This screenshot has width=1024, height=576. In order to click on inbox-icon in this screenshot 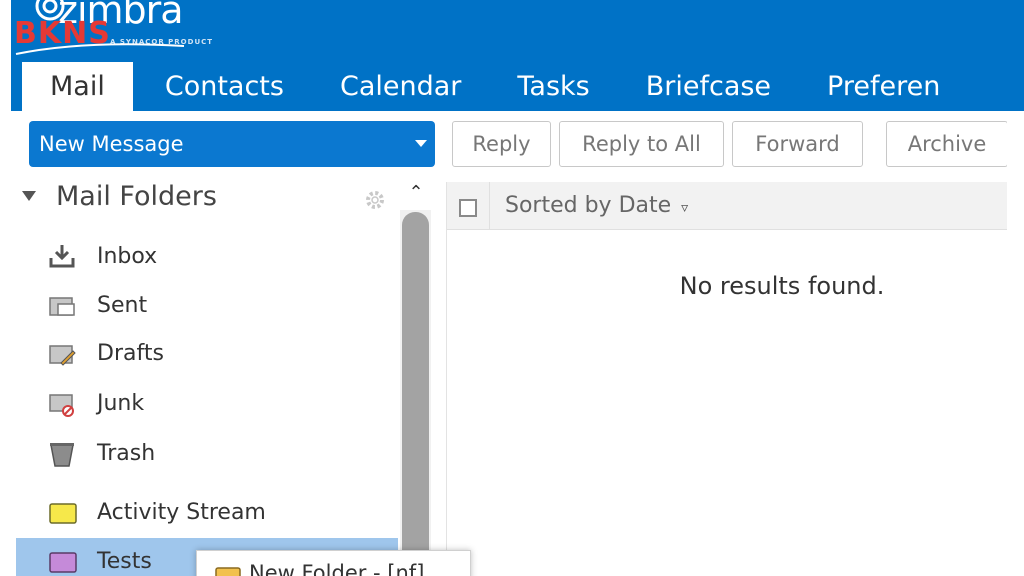, I will do `click(64, 256)`.